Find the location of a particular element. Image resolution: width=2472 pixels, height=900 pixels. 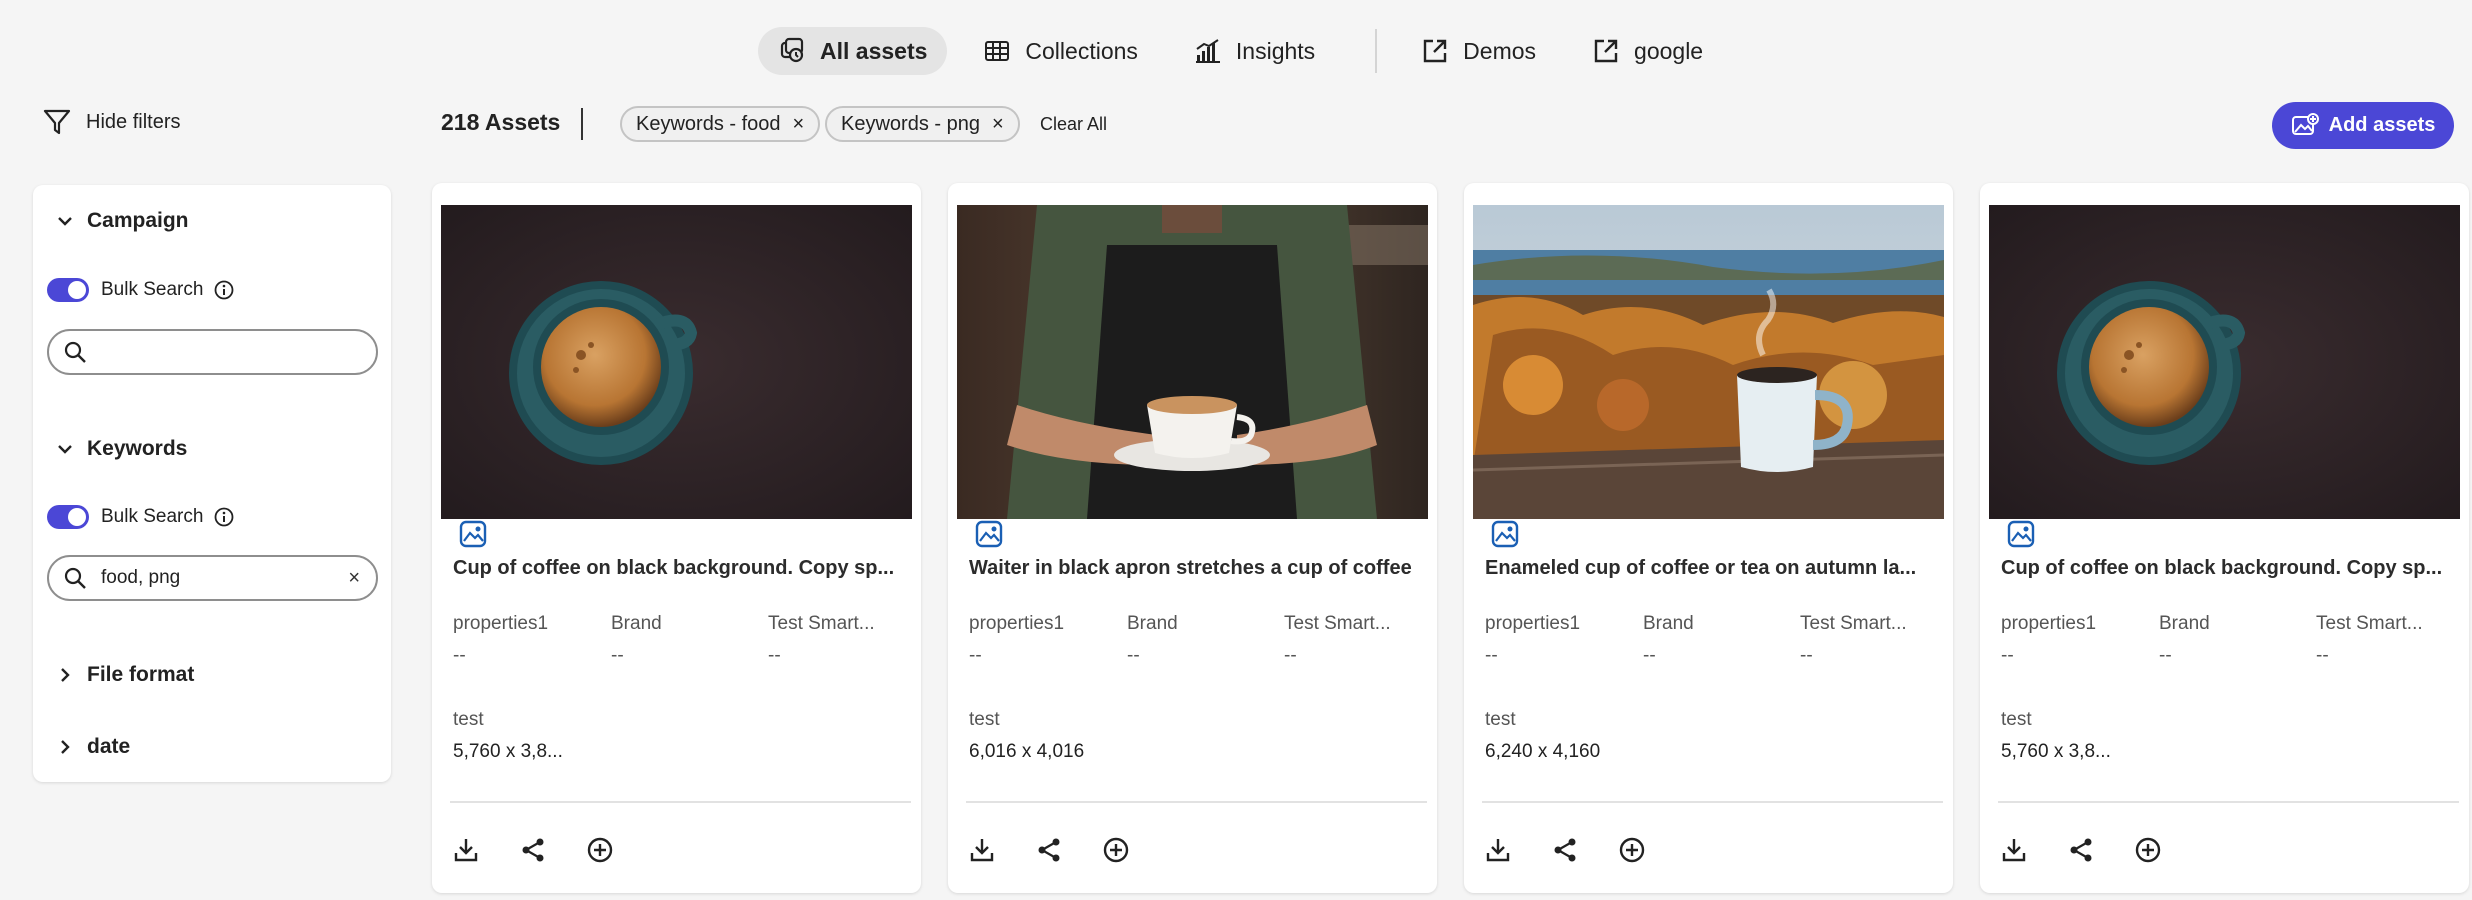

enamel-mug-autumn-image is located at coordinates (1708, 362).